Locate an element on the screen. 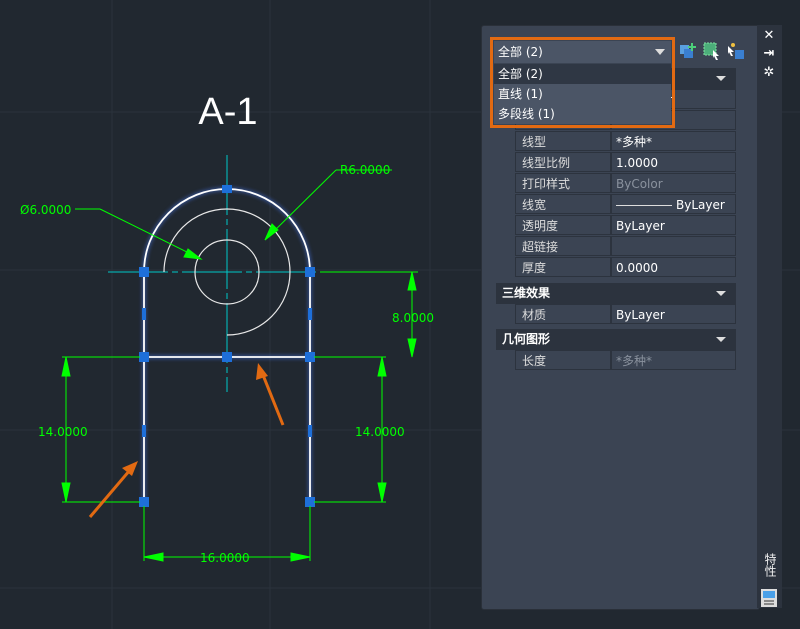  highlight-box is located at coordinates (582, 82).